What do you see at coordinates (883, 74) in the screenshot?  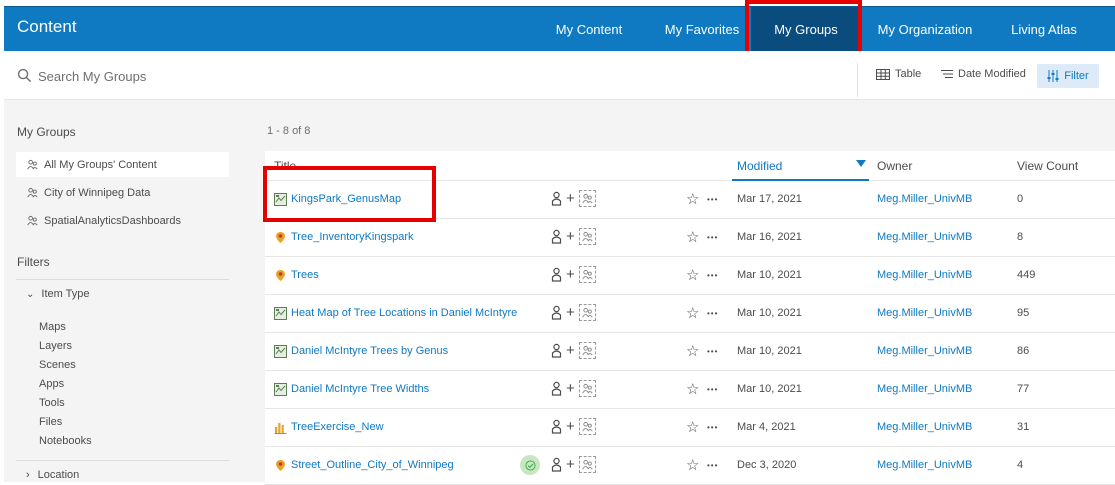 I see `table-icon` at bounding box center [883, 74].